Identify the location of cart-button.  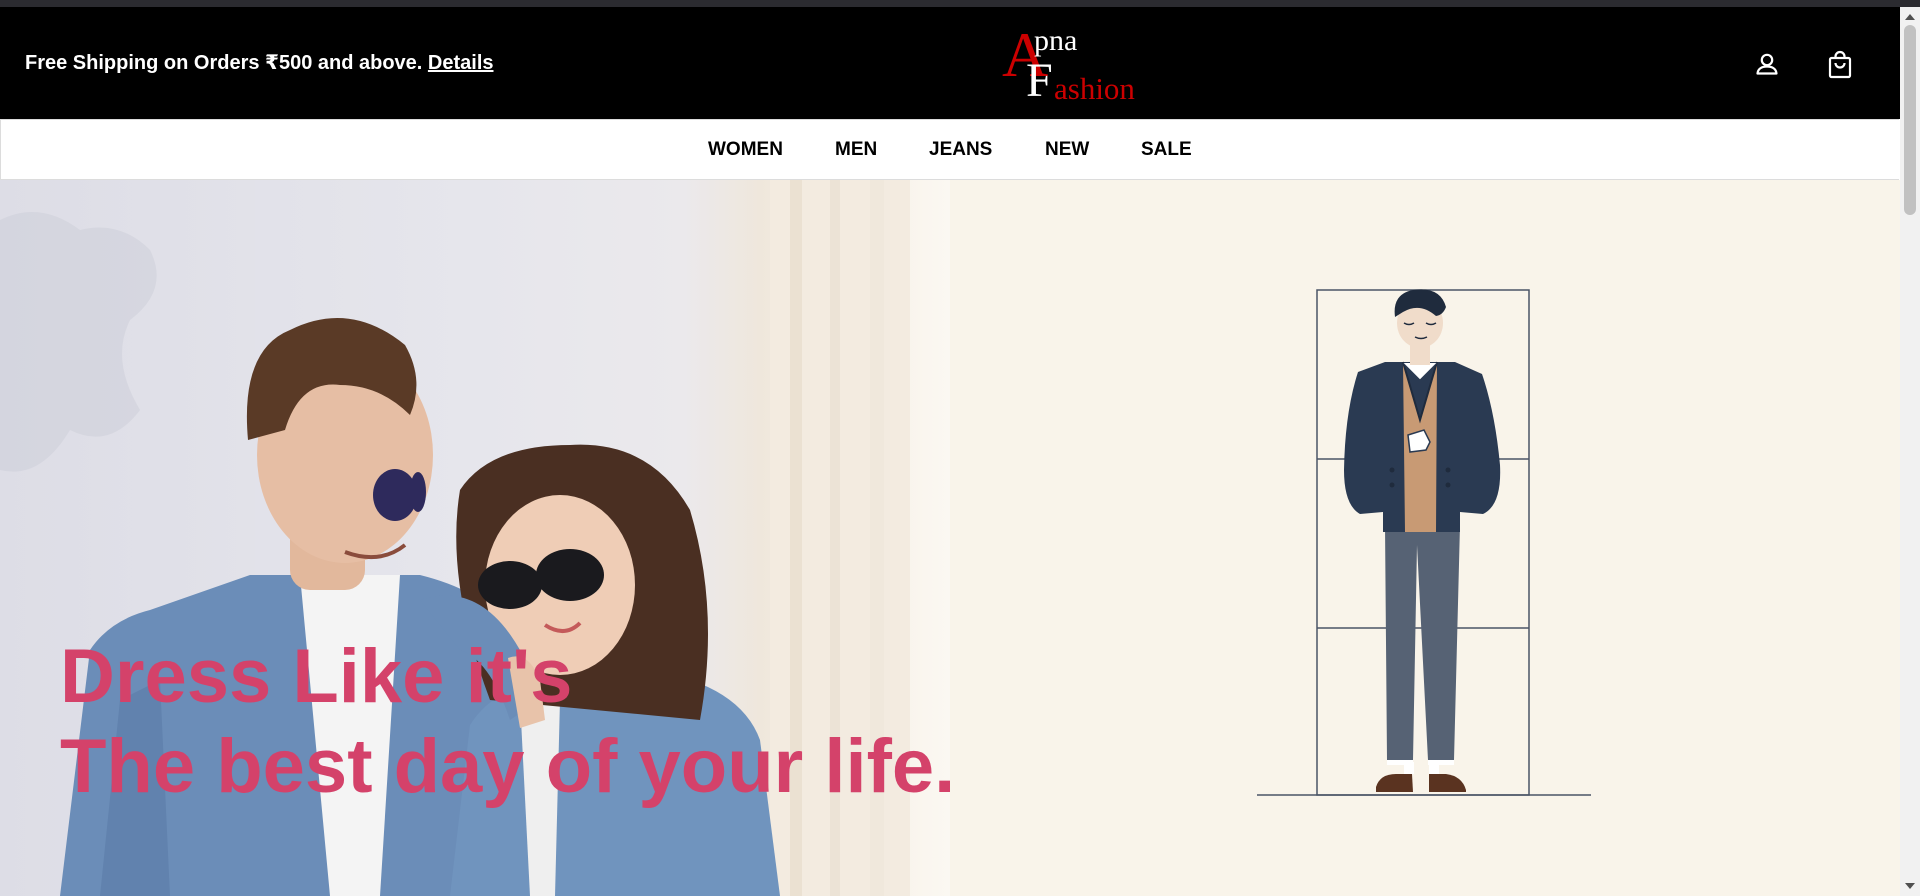
(1840, 65).